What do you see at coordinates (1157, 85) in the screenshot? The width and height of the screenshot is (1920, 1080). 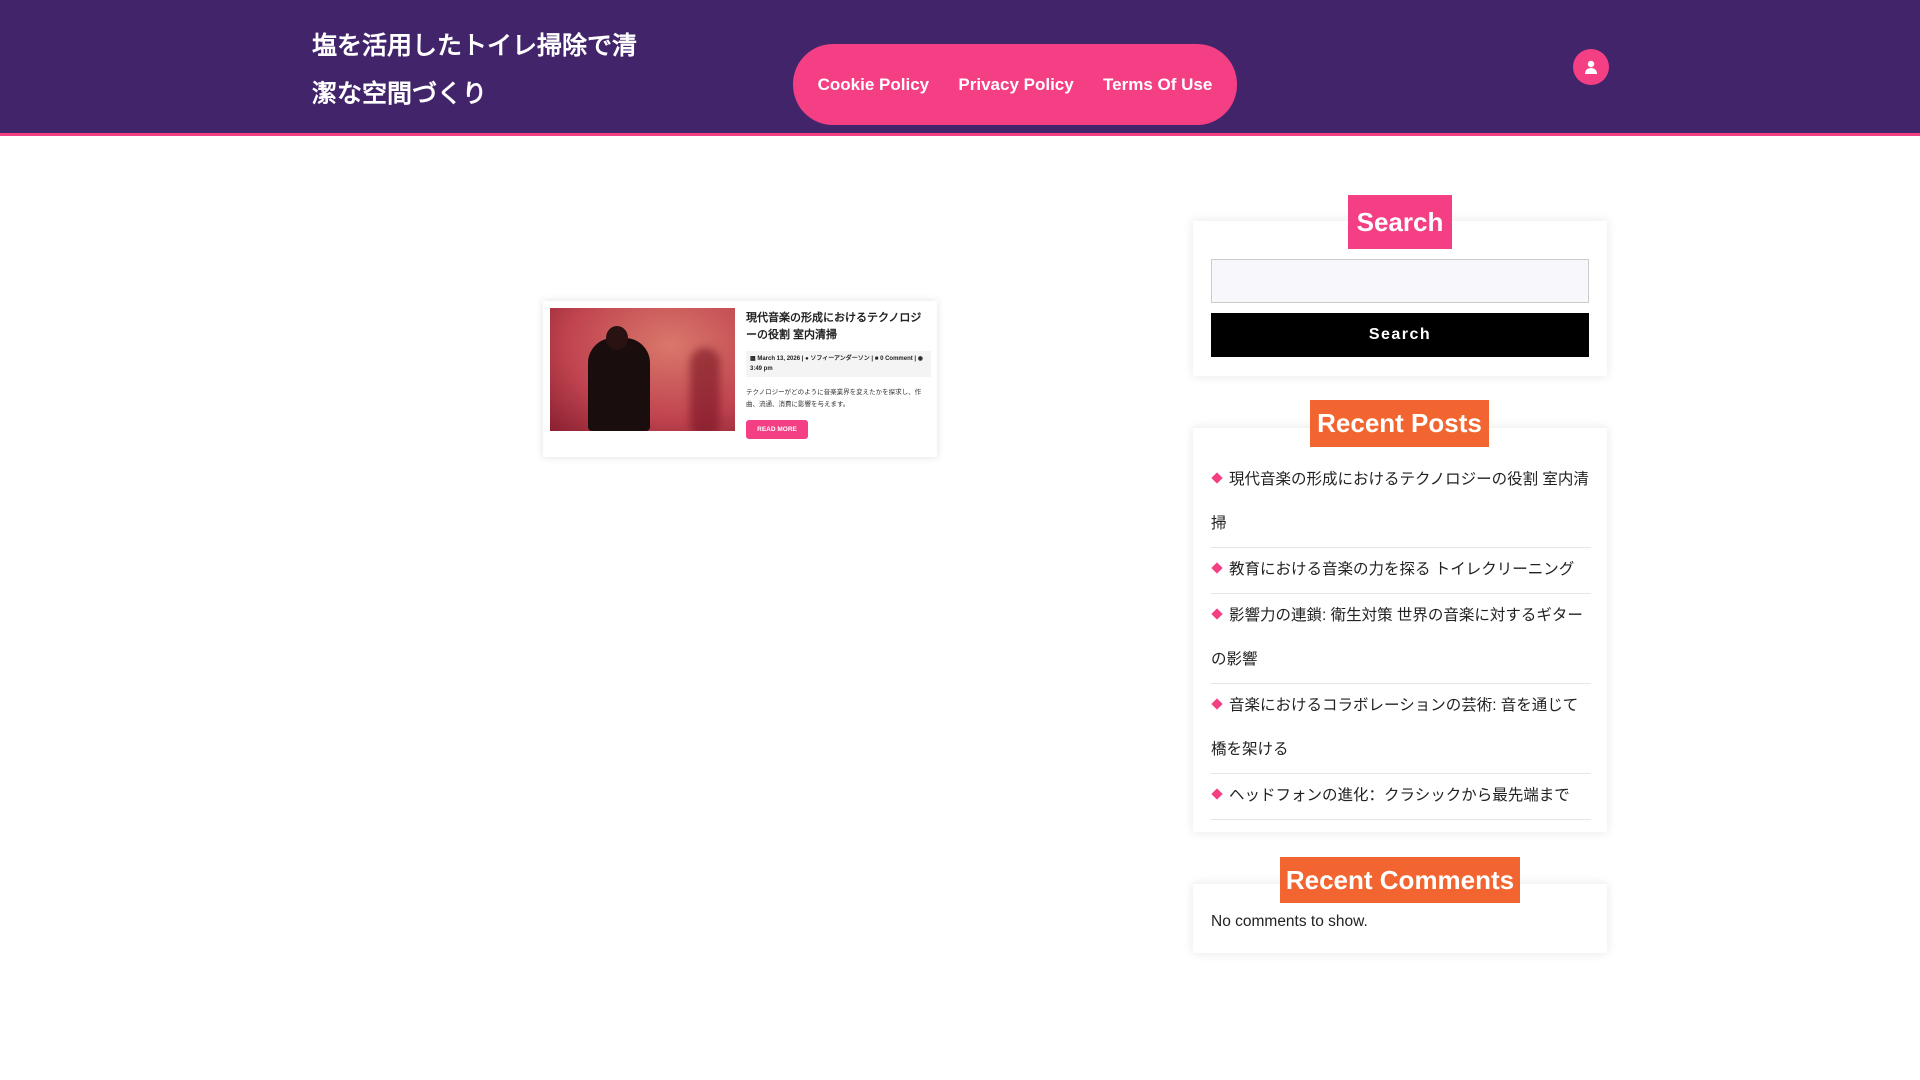 I see `nav-terms-of-use: Terms Of Use` at bounding box center [1157, 85].